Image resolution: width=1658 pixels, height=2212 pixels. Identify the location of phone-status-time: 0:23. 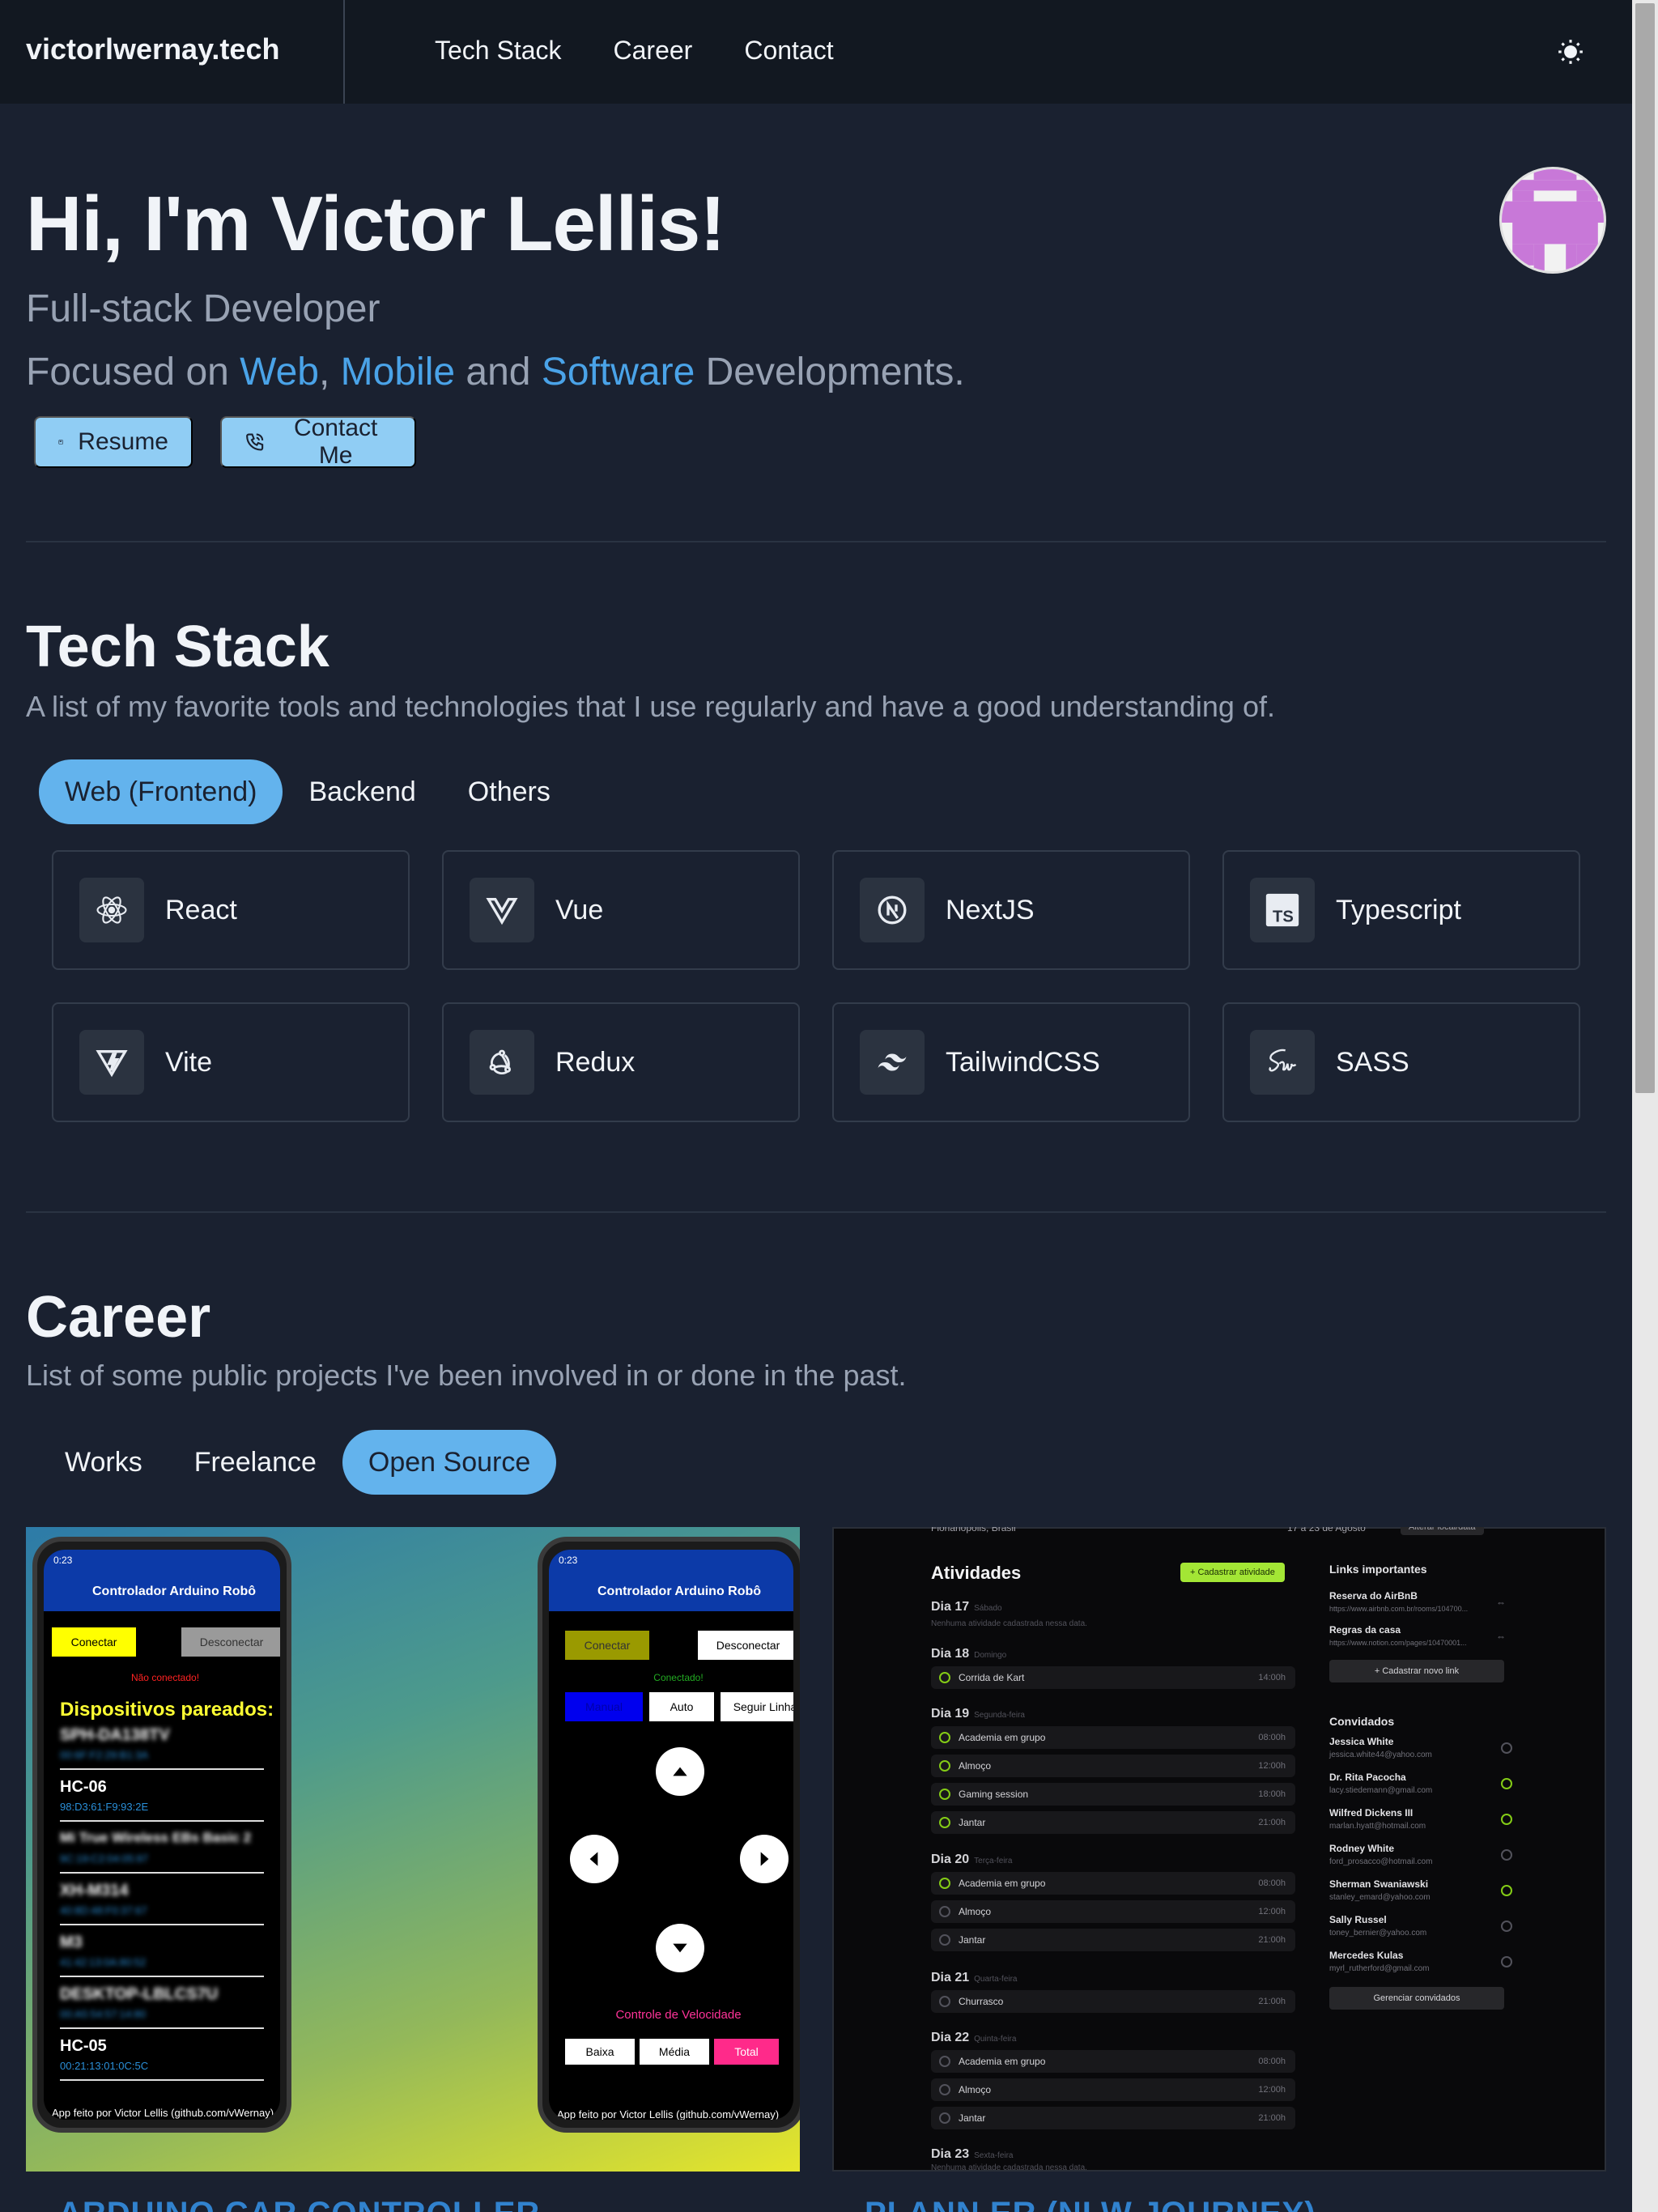
(671, 1561).